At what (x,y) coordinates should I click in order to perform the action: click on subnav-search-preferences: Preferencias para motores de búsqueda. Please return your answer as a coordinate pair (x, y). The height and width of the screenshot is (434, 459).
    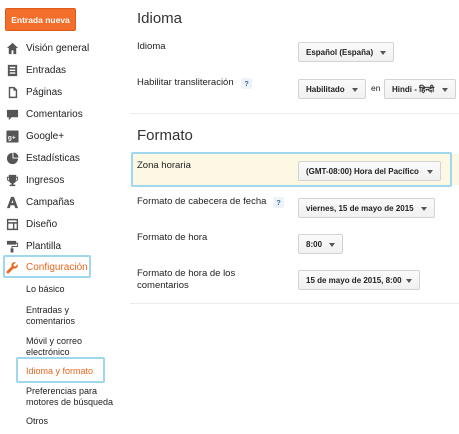
    Looking at the image, I should click on (69, 397).